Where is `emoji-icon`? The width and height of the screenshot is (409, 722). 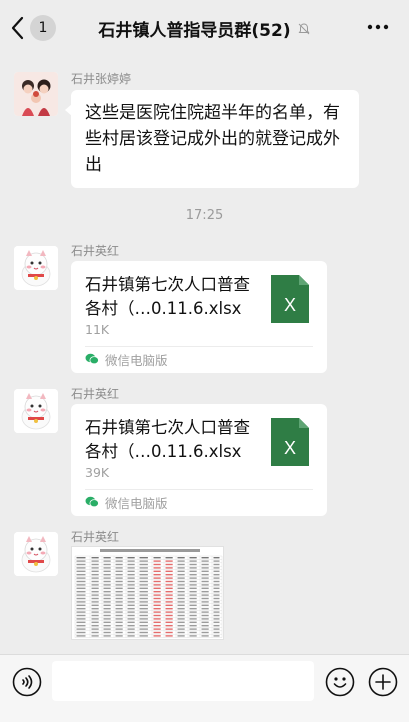 emoji-icon is located at coordinates (340, 682).